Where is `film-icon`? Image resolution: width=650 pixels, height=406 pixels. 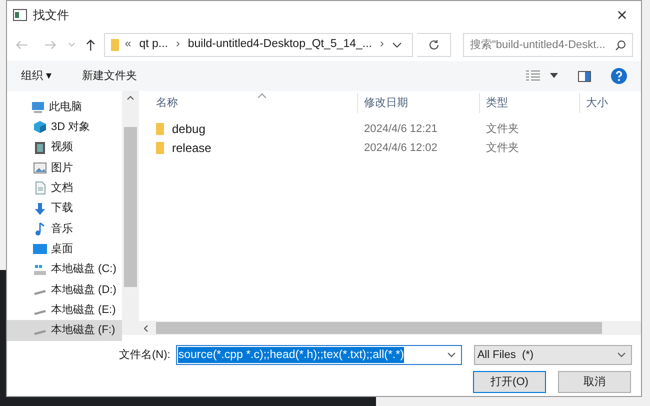
film-icon is located at coordinates (40, 147).